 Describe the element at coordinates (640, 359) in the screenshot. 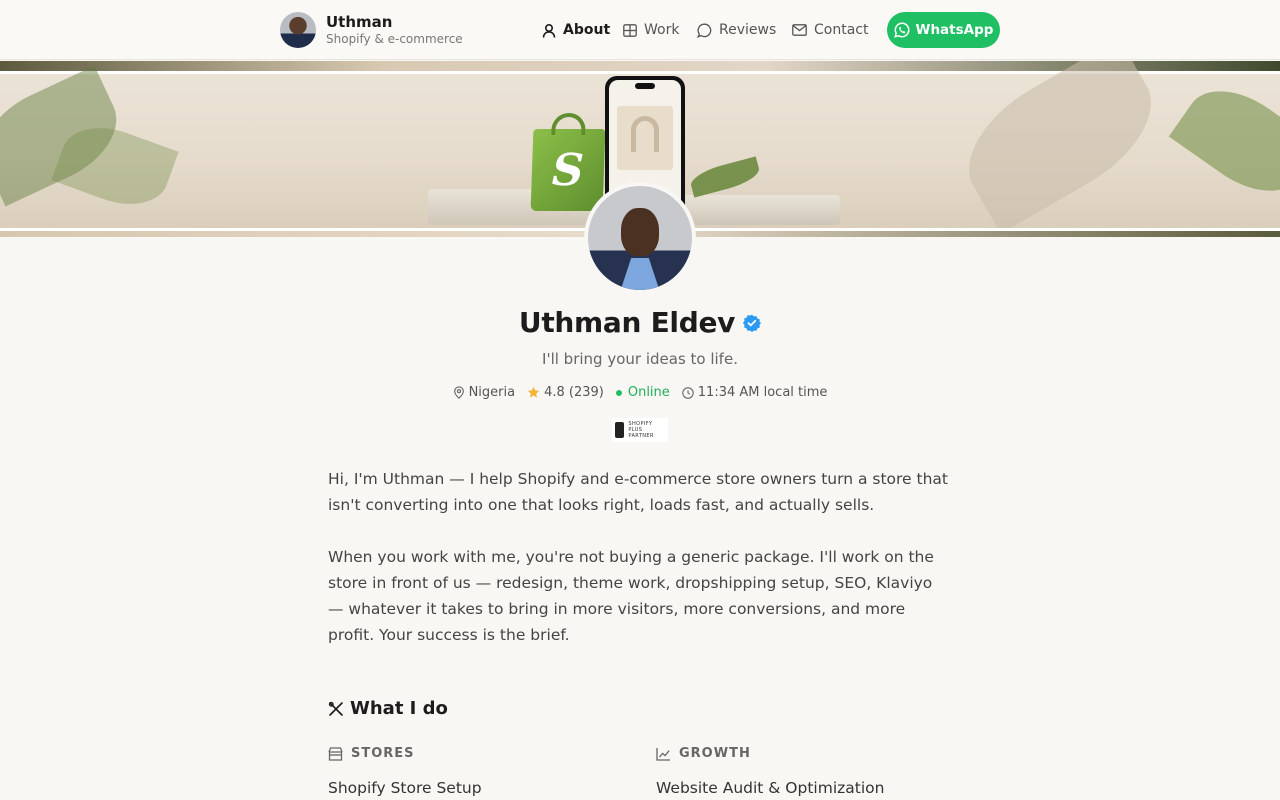

I see `profile-tagline: I'll bring your ideas to life.` at that location.